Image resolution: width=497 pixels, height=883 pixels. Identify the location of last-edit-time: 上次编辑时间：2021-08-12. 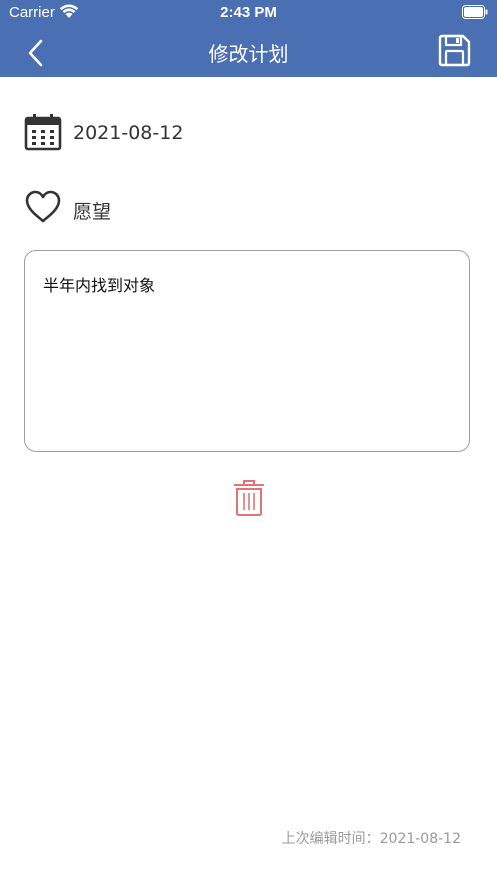
(371, 839).